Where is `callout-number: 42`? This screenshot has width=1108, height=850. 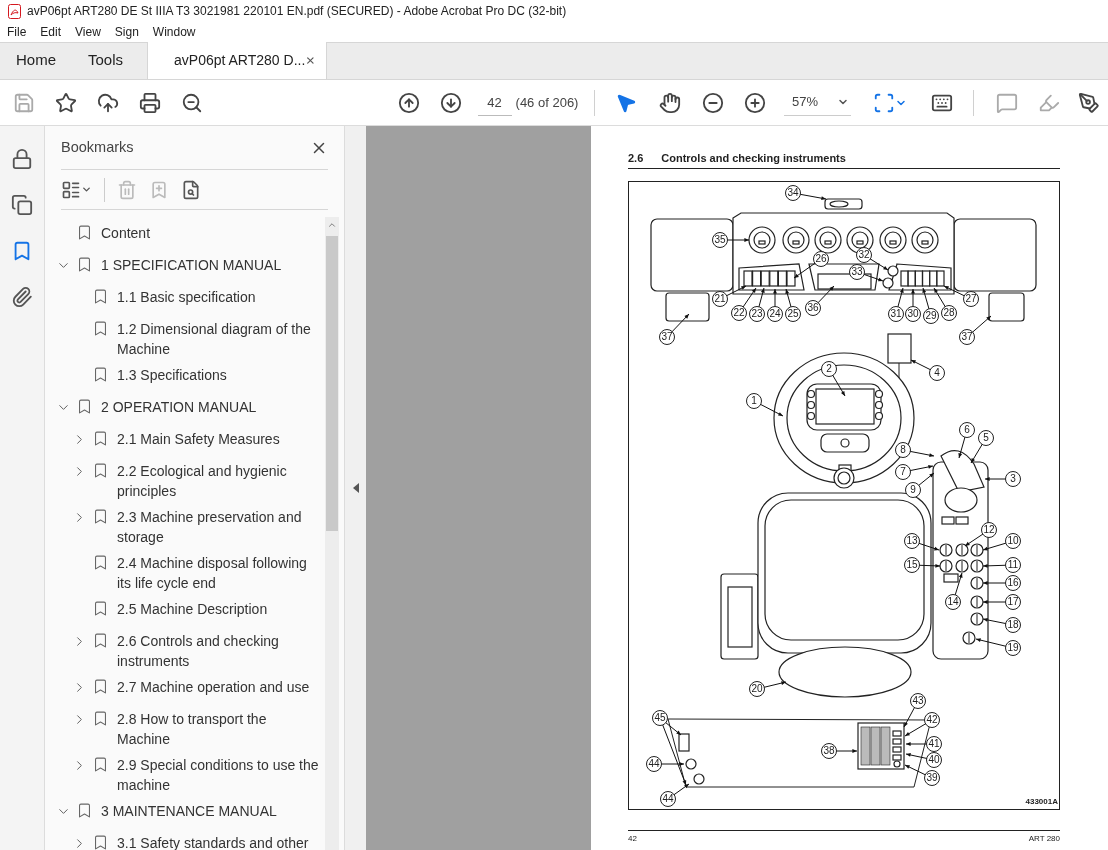 callout-number: 42 is located at coordinates (932, 719).